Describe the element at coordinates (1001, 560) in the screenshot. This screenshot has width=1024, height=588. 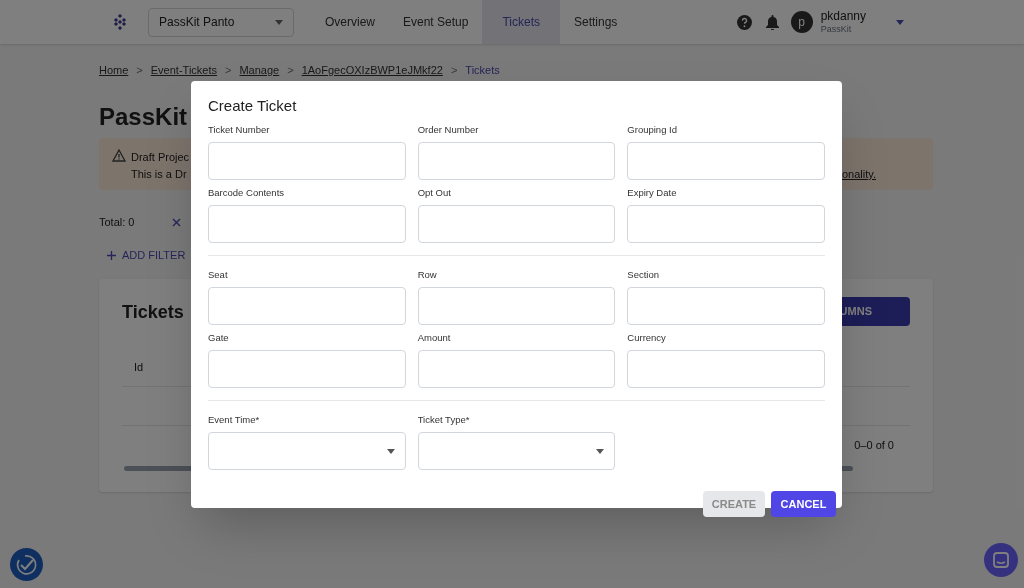
I see `chat-icon` at that location.